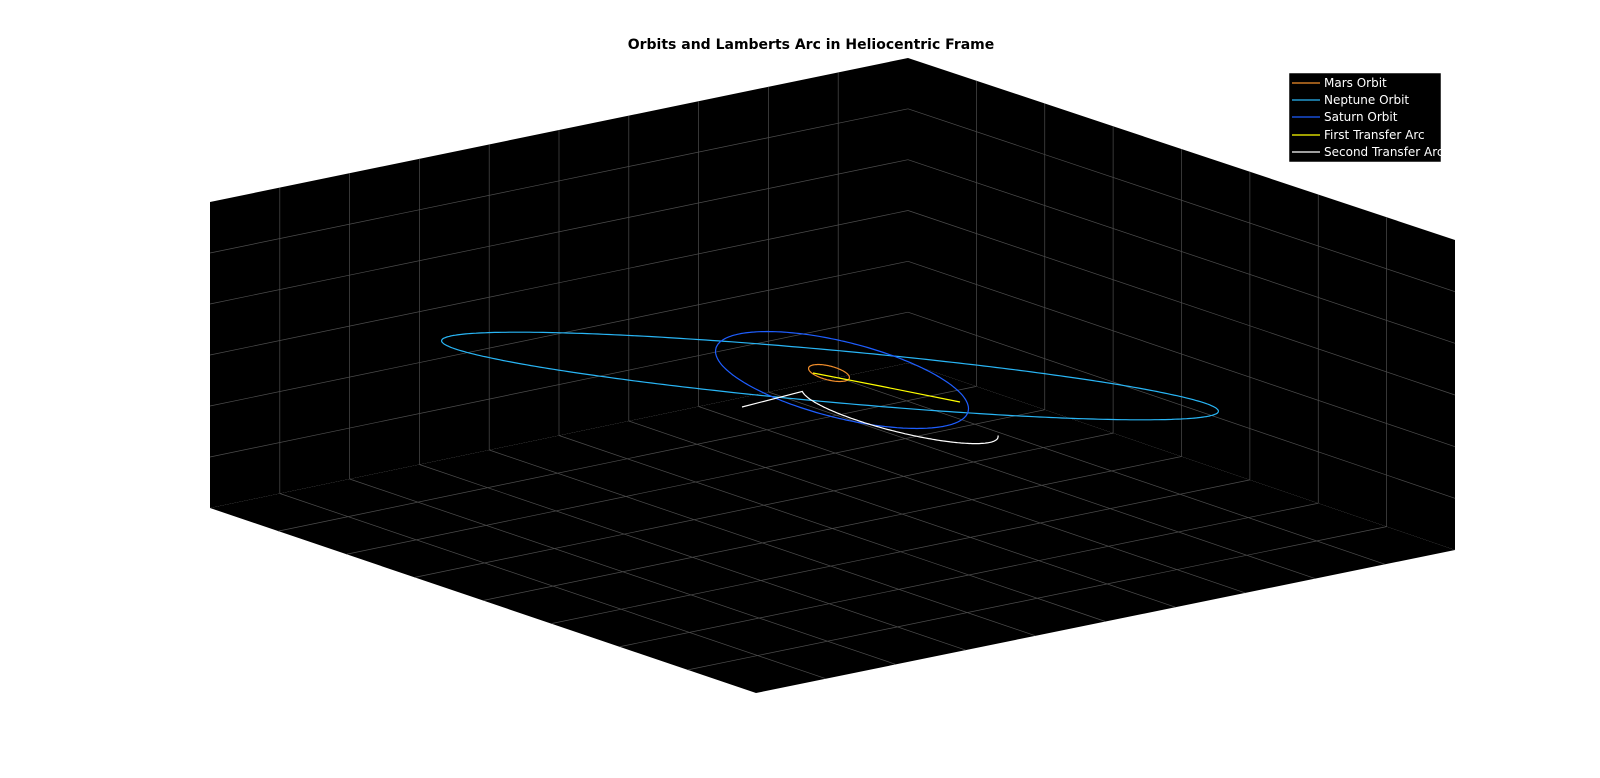 This screenshot has width=1600, height=778. Describe the element at coordinates (1384, 152) in the screenshot. I see `legend-label: Second Transfer Arc` at that location.